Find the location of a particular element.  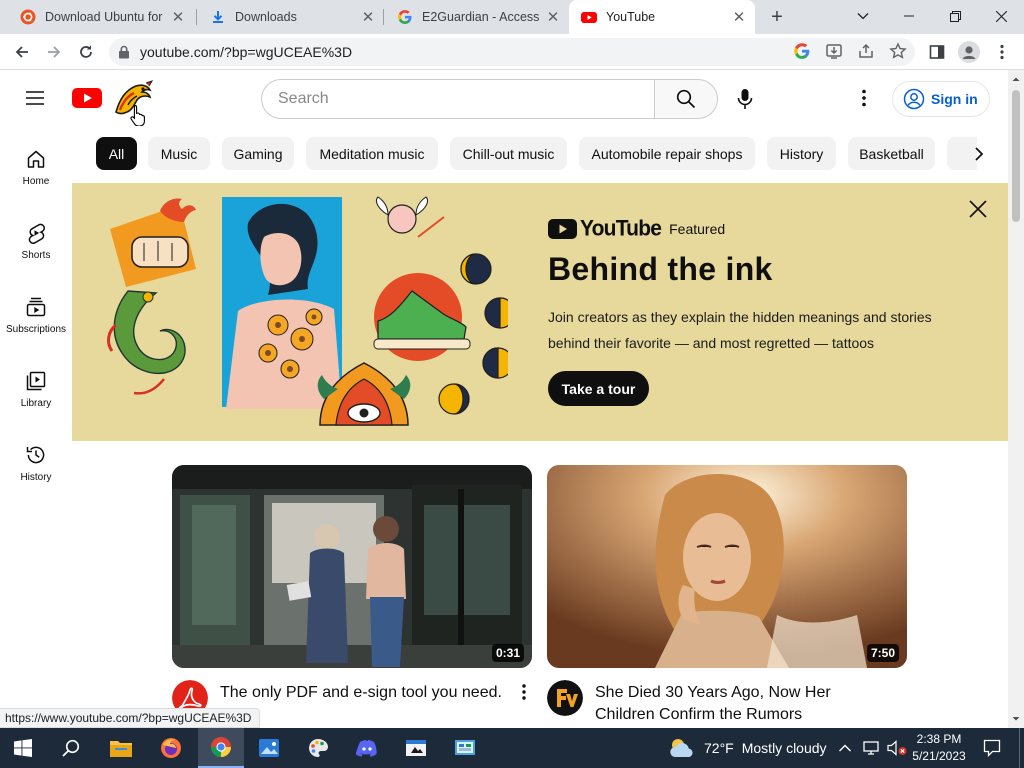

close-icon is located at coordinates (1001, 16).